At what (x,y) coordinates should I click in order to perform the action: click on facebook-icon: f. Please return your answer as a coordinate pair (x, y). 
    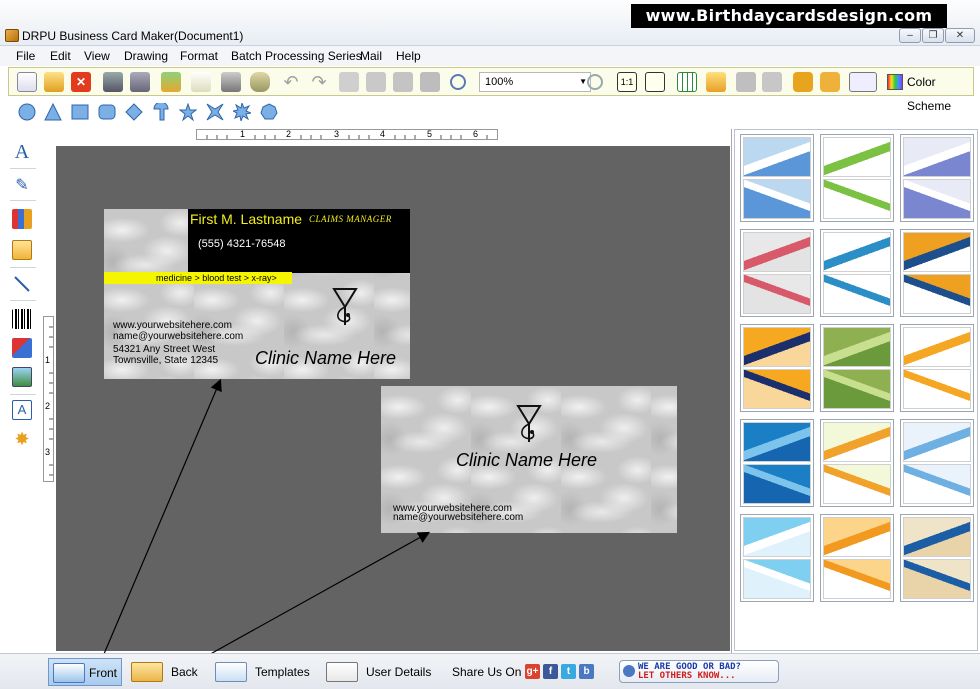
    Looking at the image, I should click on (550, 671).